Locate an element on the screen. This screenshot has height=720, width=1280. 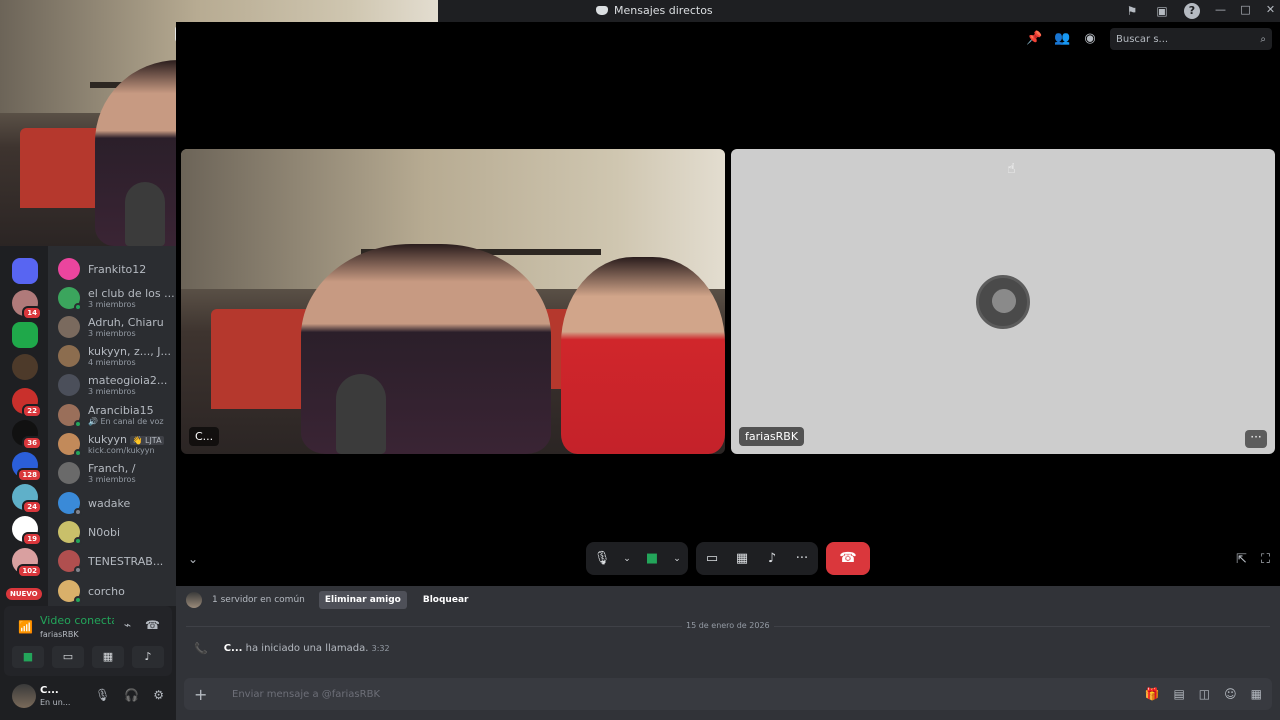
tile-more-options-icon: ··· is located at coordinates (1256, 439).